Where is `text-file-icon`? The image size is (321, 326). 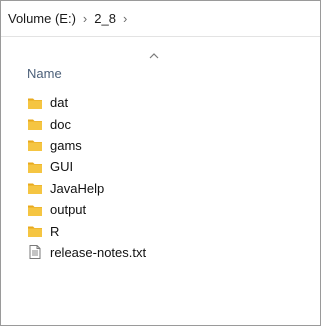 text-file-icon is located at coordinates (35, 252).